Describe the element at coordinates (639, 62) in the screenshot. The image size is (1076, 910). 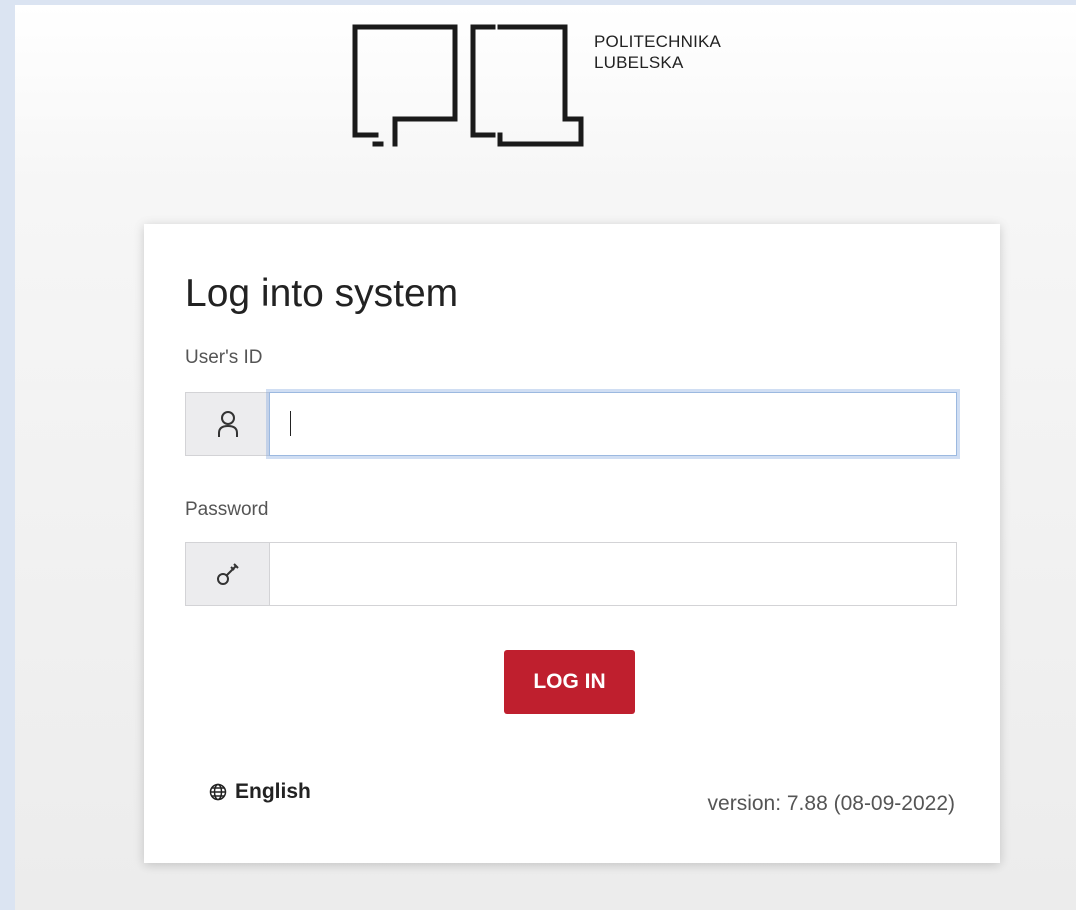
I see `logo-line-2: LUBELSKA` at that location.